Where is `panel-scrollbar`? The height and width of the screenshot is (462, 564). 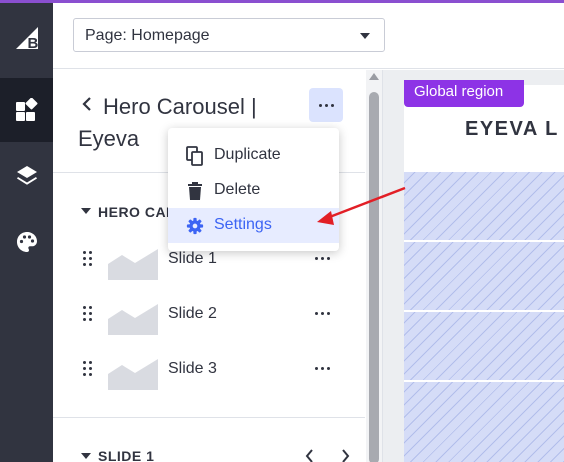
panel-scrollbar is located at coordinates (374, 266).